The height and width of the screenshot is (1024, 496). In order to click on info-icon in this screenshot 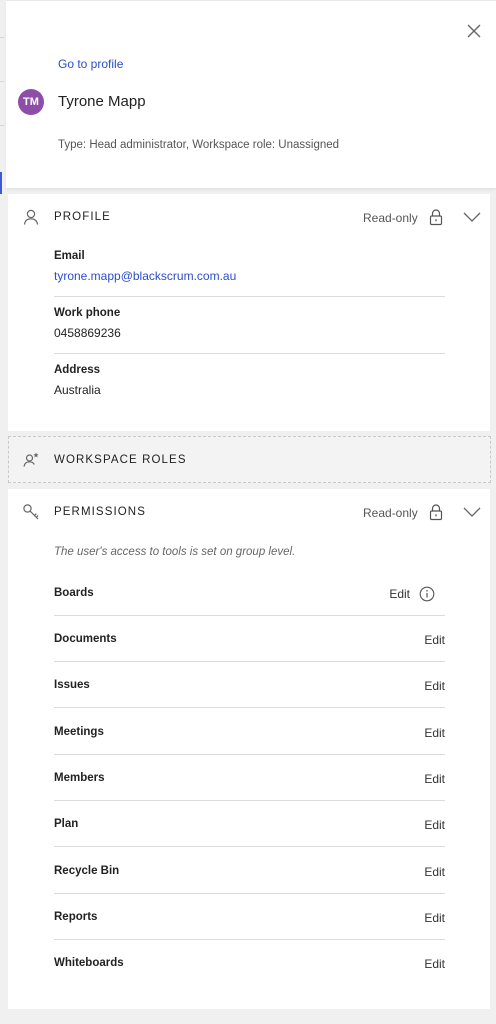, I will do `click(427, 594)`.